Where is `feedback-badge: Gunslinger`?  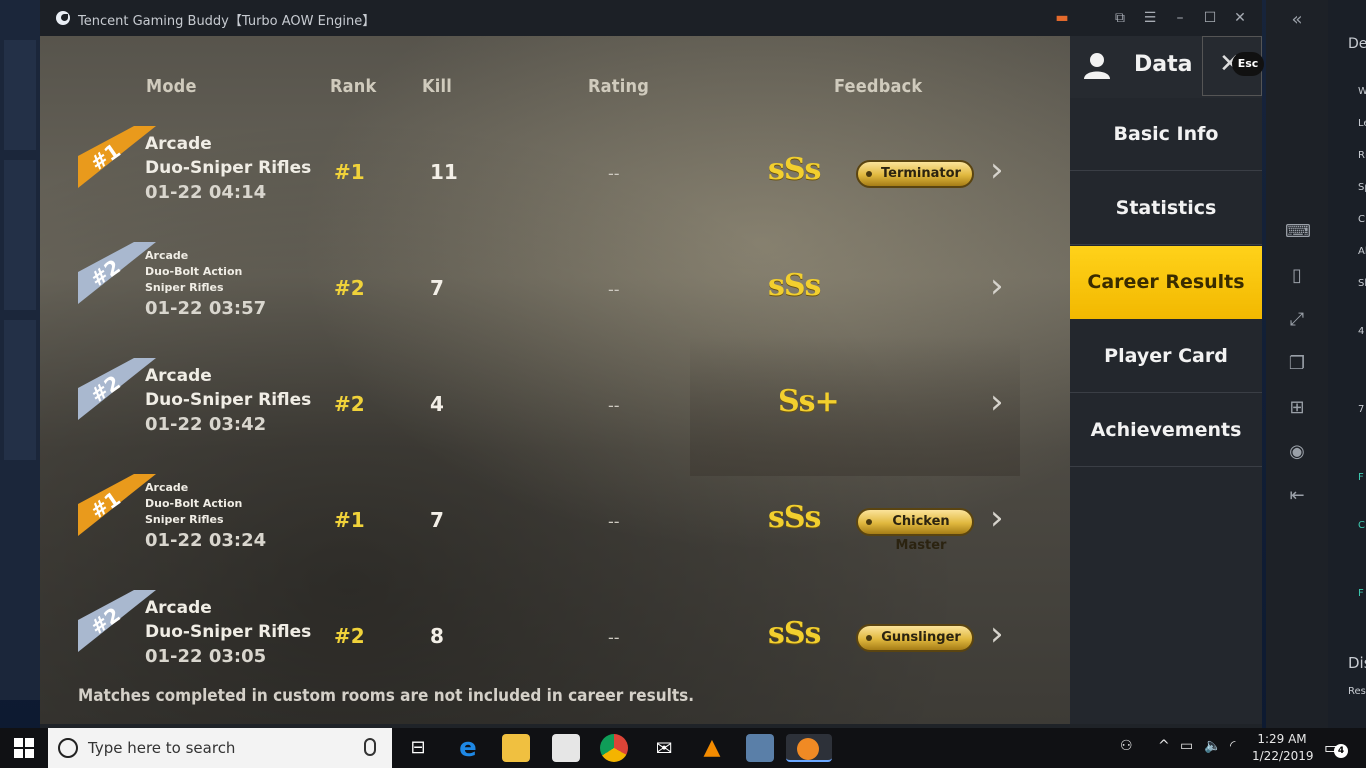 feedback-badge: Gunslinger is located at coordinates (915, 638).